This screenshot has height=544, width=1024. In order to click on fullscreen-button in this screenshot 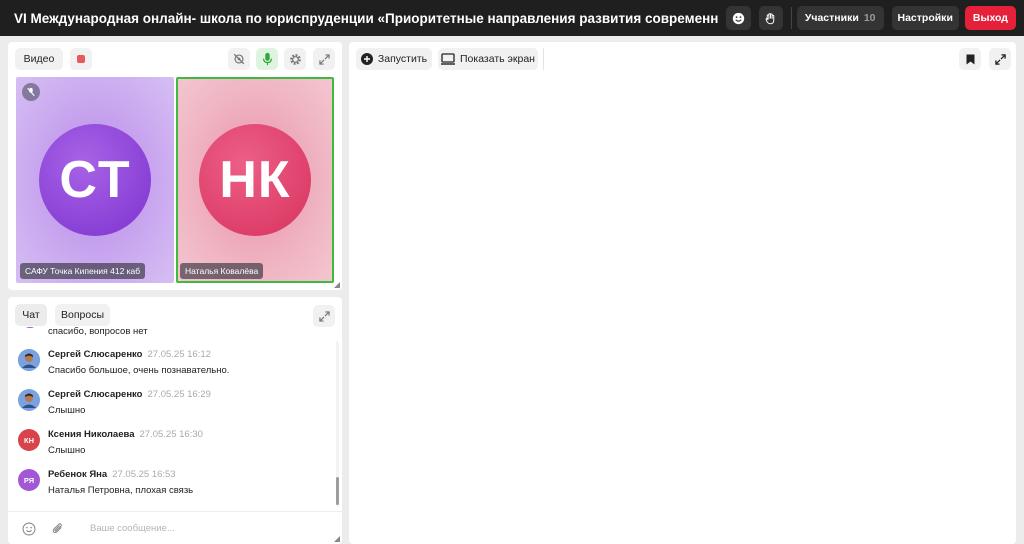, I will do `click(1000, 59)`.